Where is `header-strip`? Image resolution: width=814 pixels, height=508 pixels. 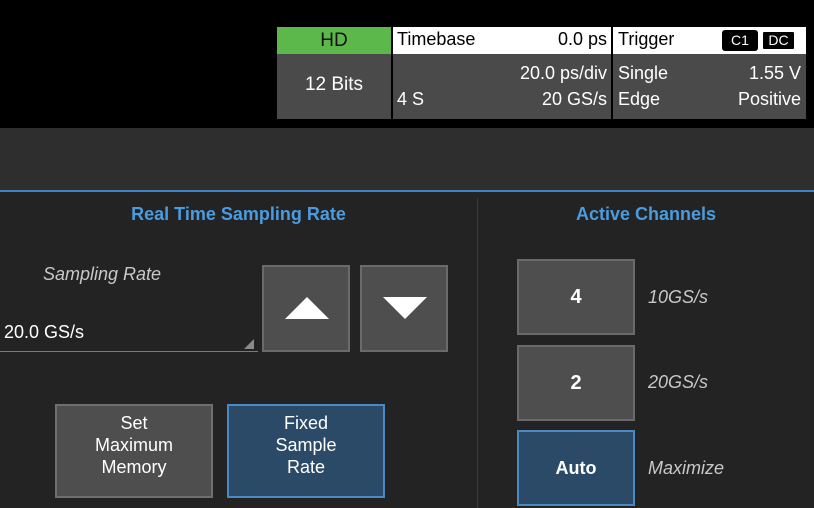 header-strip is located at coordinates (407, 160).